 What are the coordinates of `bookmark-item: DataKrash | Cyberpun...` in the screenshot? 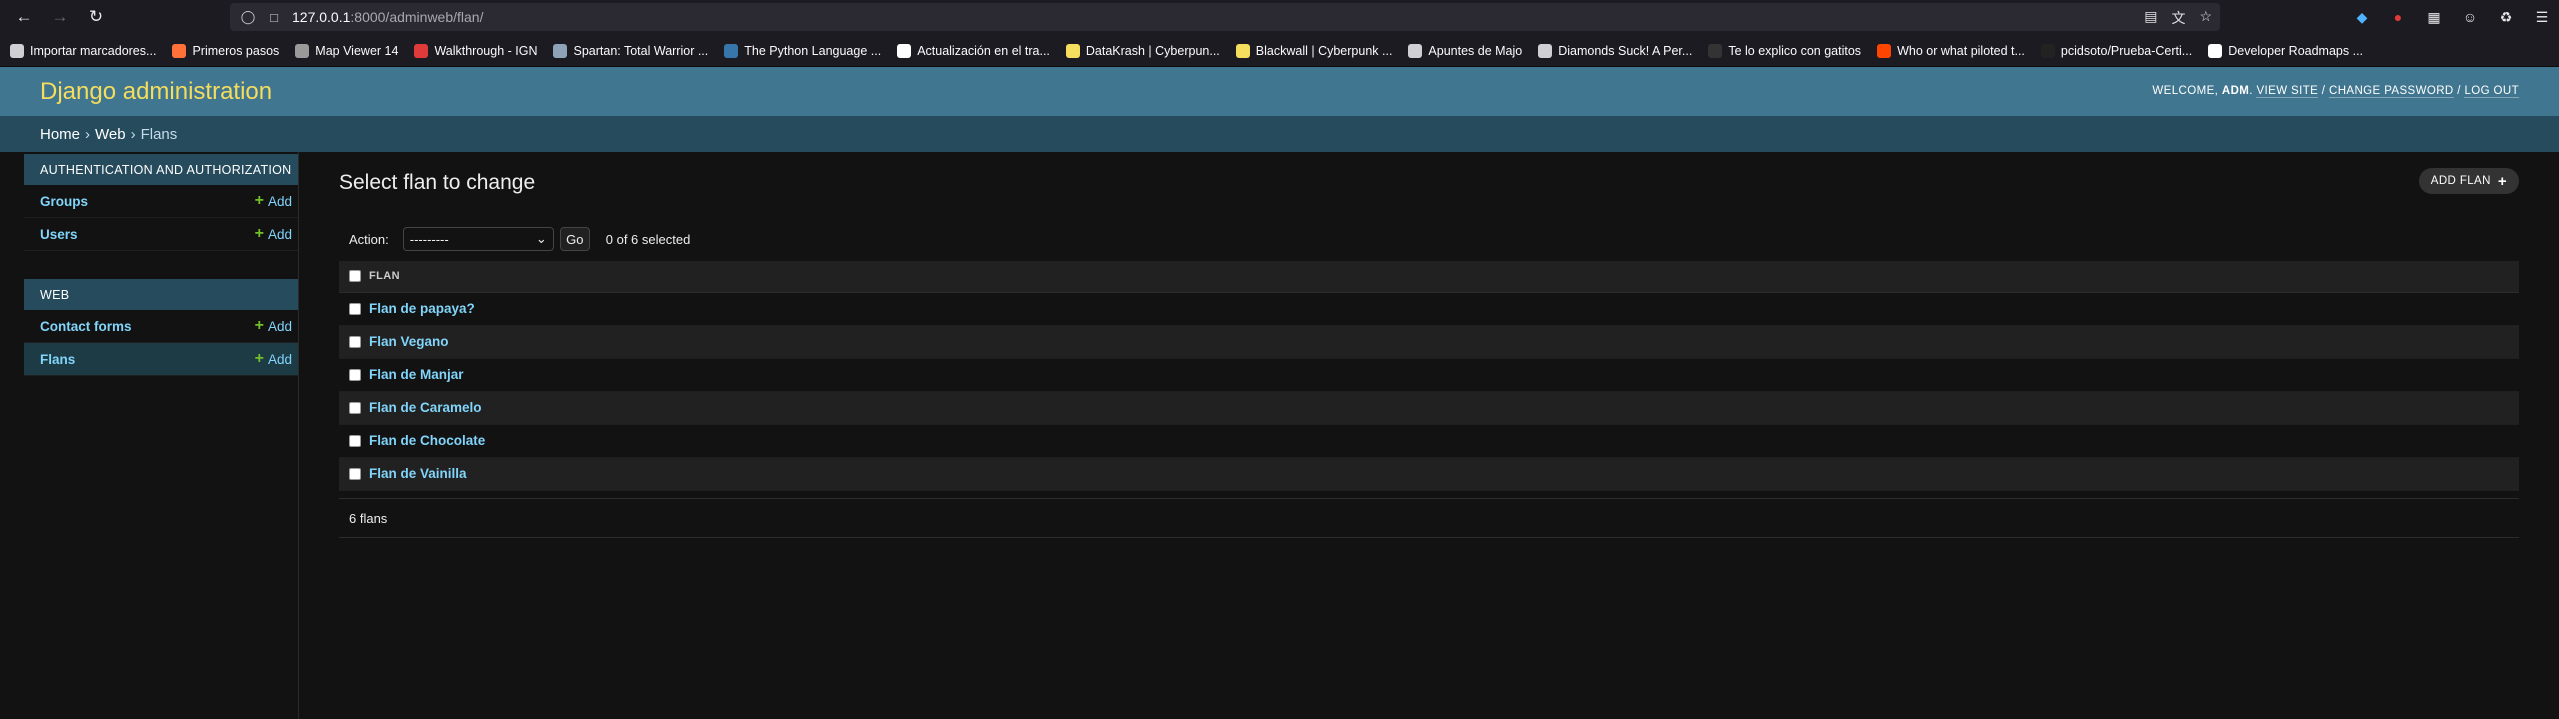 It's located at (1142, 50).